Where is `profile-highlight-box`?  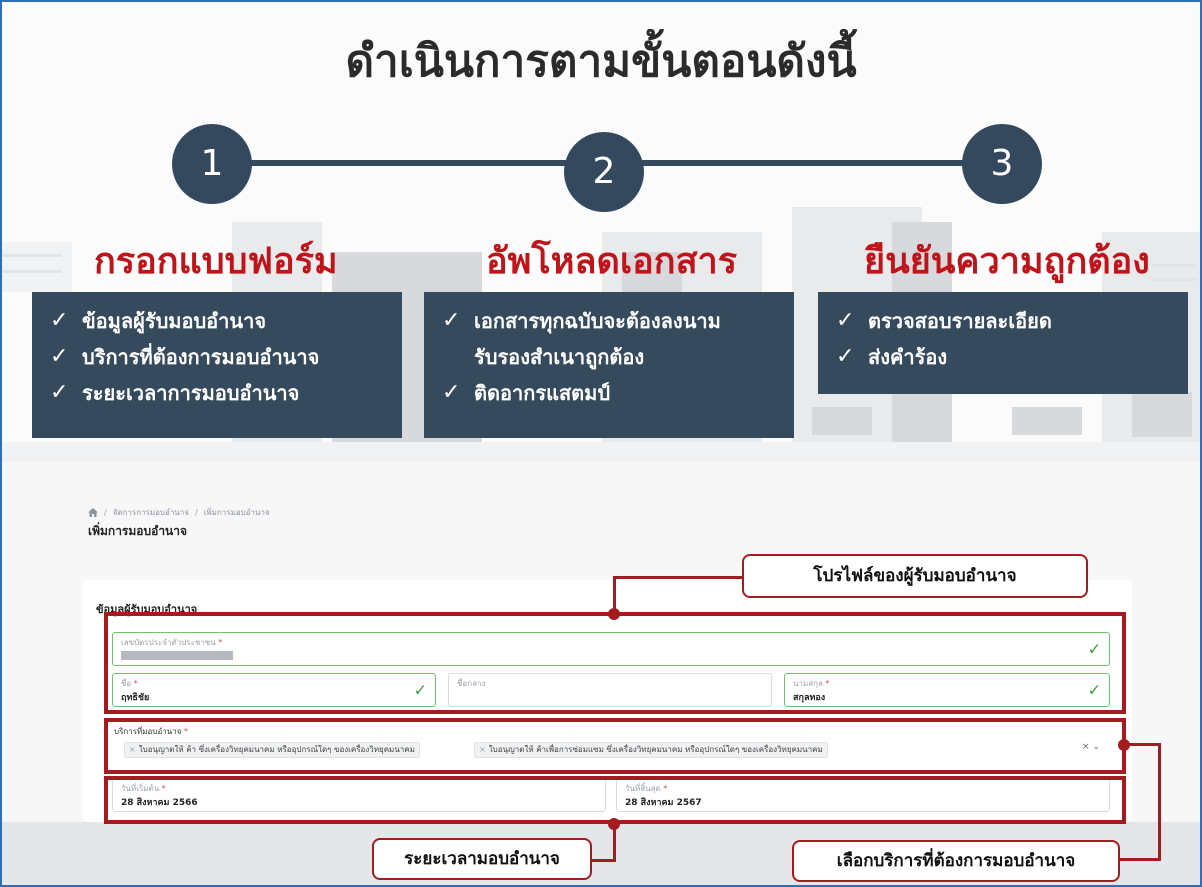 profile-highlight-box is located at coordinates (615, 663).